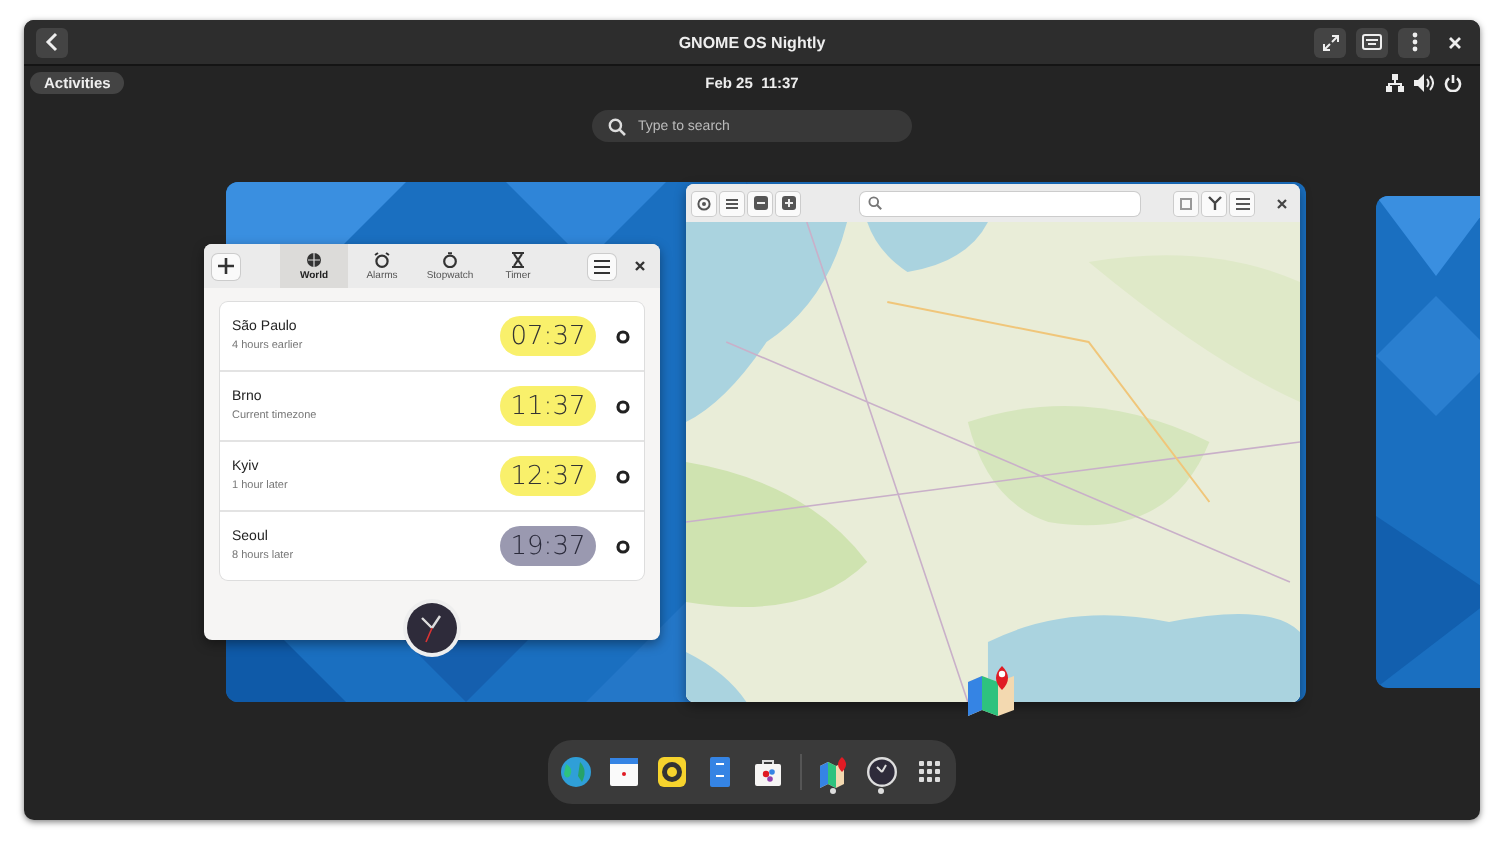 The height and width of the screenshot is (846, 1504). I want to click on network-icon, so click(1395, 82).